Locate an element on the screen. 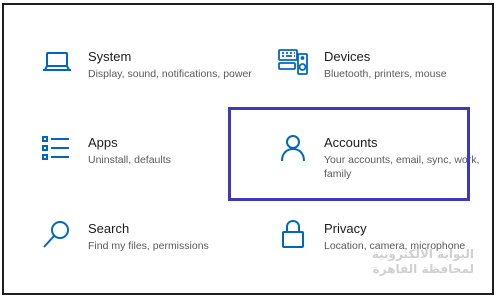  watermark-line: البوابة الالكترونية is located at coordinates (422, 254).